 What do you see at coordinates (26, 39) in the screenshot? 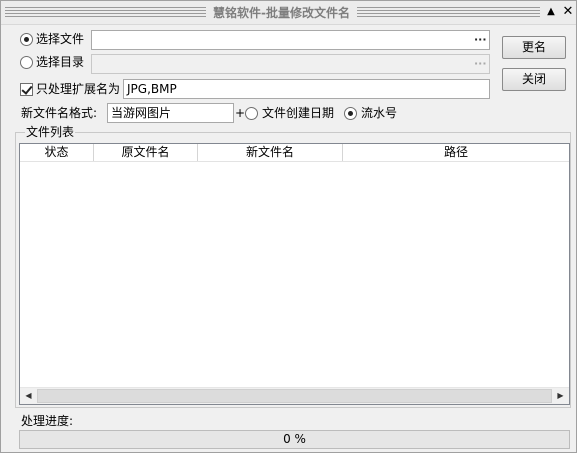
I see `select-file-radio` at bounding box center [26, 39].